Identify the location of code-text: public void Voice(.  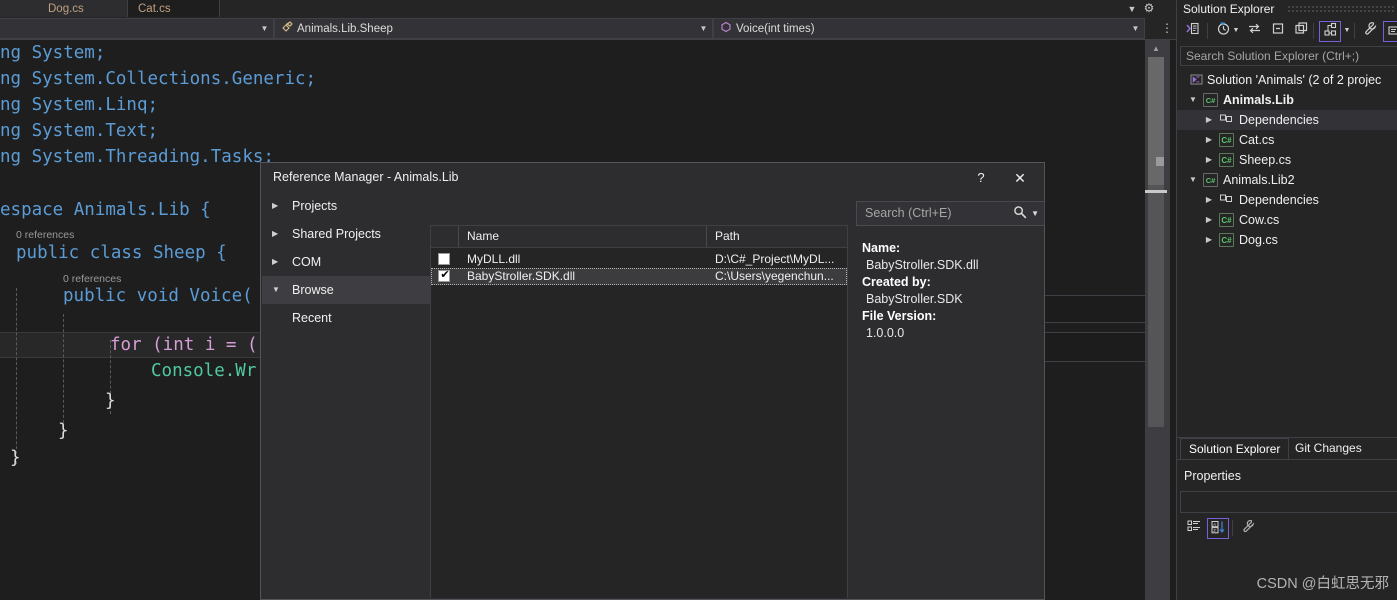
(158, 296).